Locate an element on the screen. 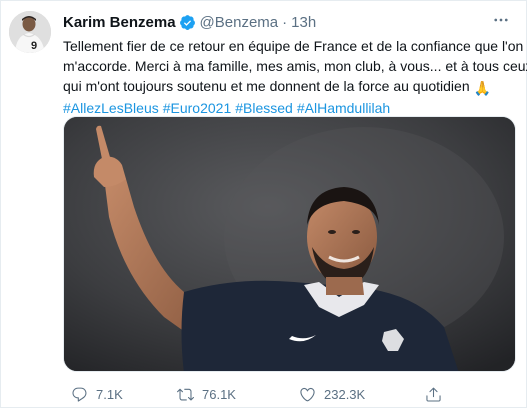 This screenshot has height=408, width=527. heart-icon is located at coordinates (307, 394).